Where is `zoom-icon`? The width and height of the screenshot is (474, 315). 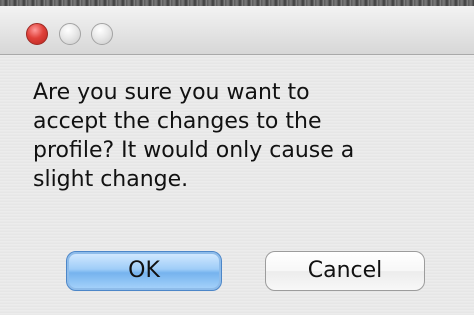 zoom-icon is located at coordinates (102, 34).